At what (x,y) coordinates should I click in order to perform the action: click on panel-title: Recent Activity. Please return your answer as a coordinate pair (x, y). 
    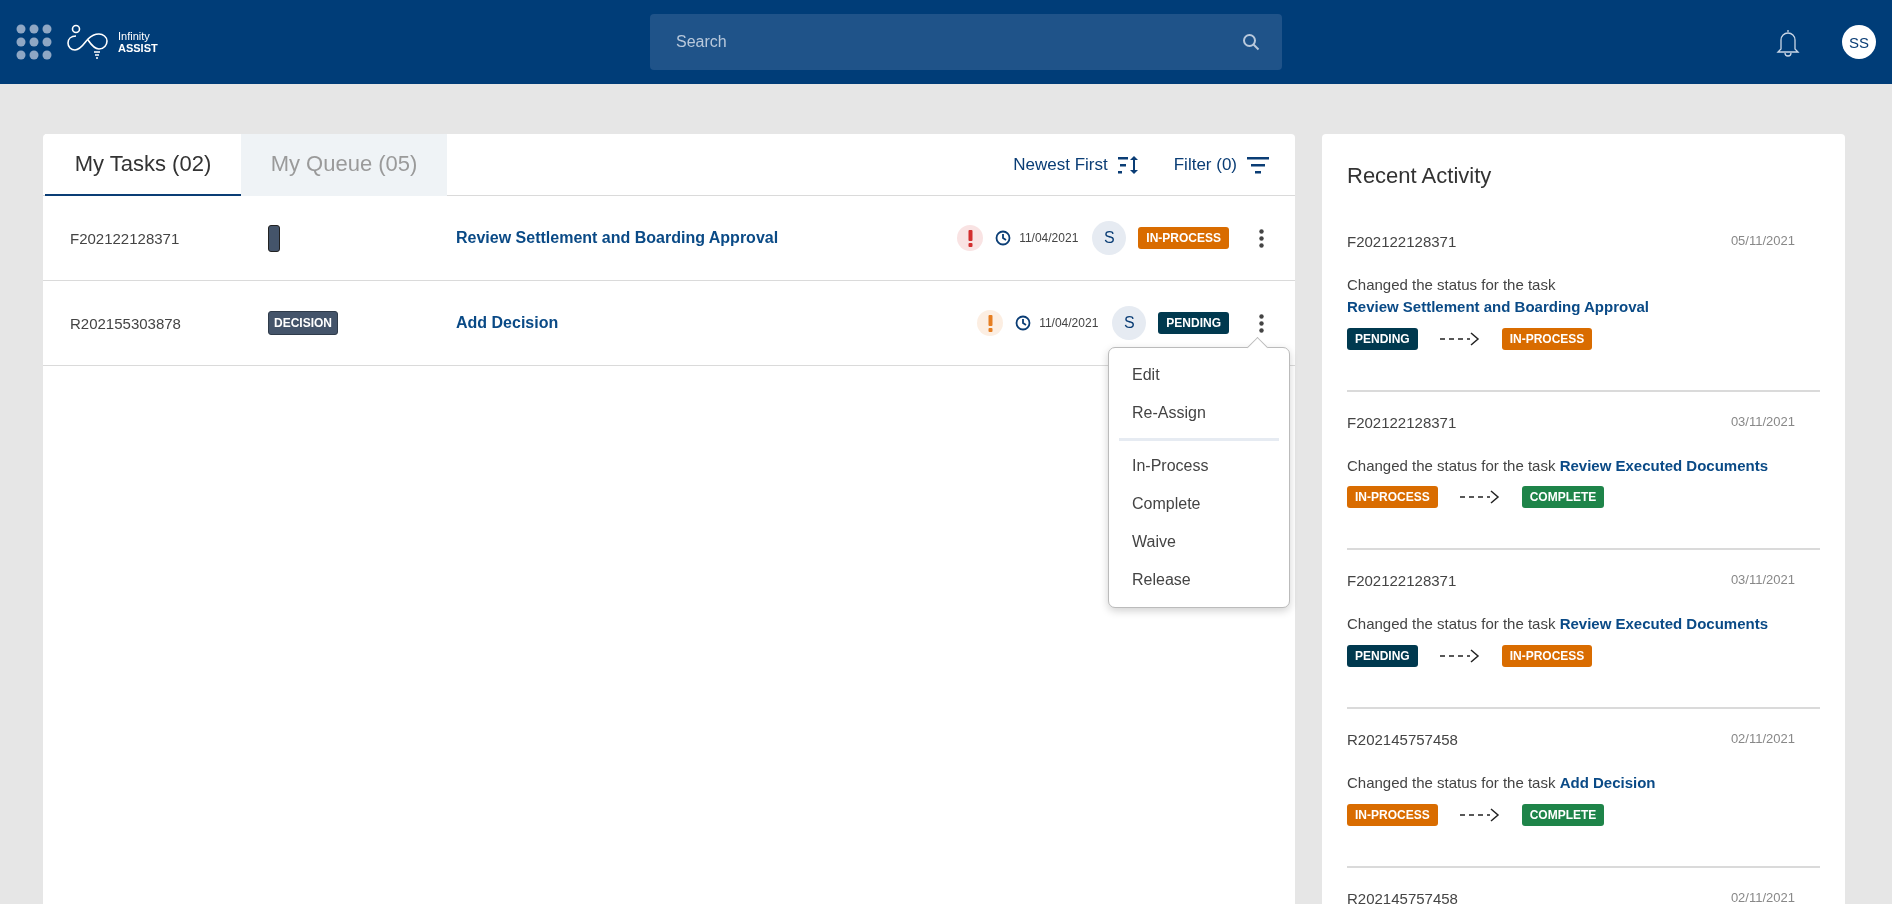
    Looking at the image, I should click on (1420, 176).